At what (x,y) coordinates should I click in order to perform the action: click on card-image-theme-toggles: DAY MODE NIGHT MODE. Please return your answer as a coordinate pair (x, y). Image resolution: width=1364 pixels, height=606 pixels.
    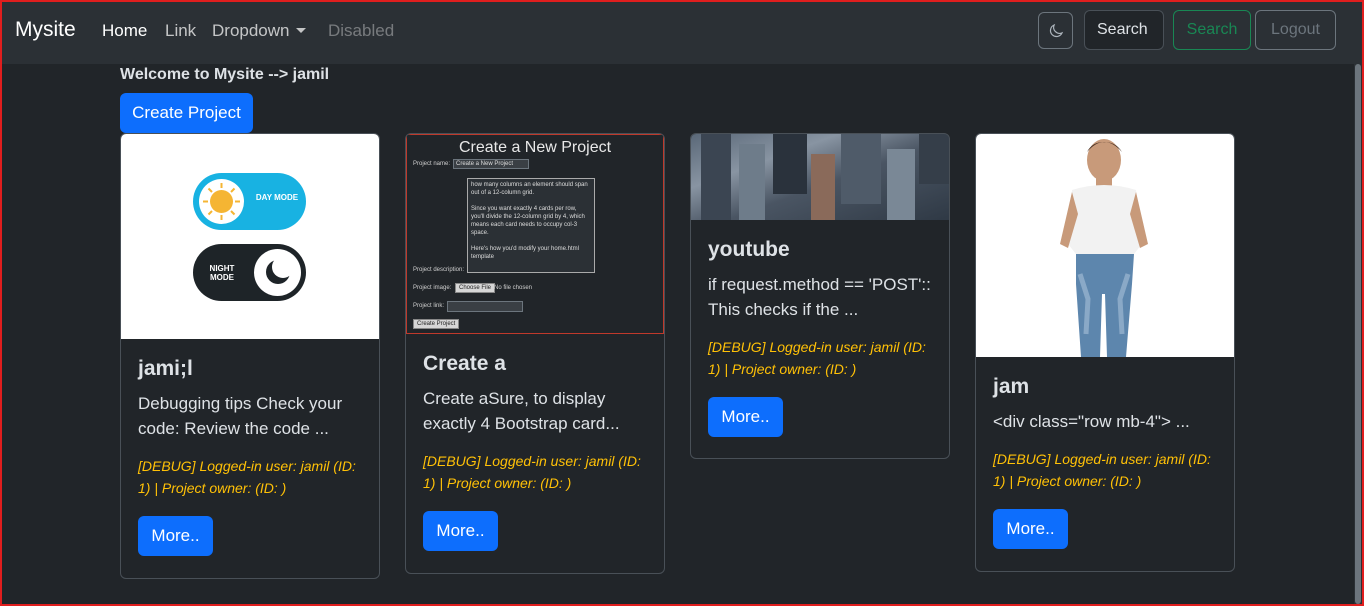
    Looking at the image, I should click on (250, 236).